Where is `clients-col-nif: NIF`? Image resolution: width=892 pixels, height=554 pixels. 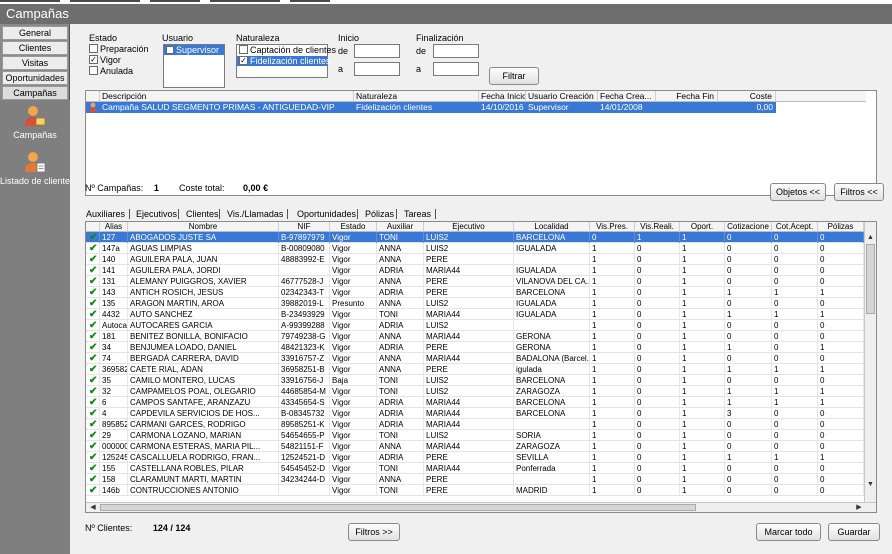 clients-col-nif: NIF is located at coordinates (304, 227).